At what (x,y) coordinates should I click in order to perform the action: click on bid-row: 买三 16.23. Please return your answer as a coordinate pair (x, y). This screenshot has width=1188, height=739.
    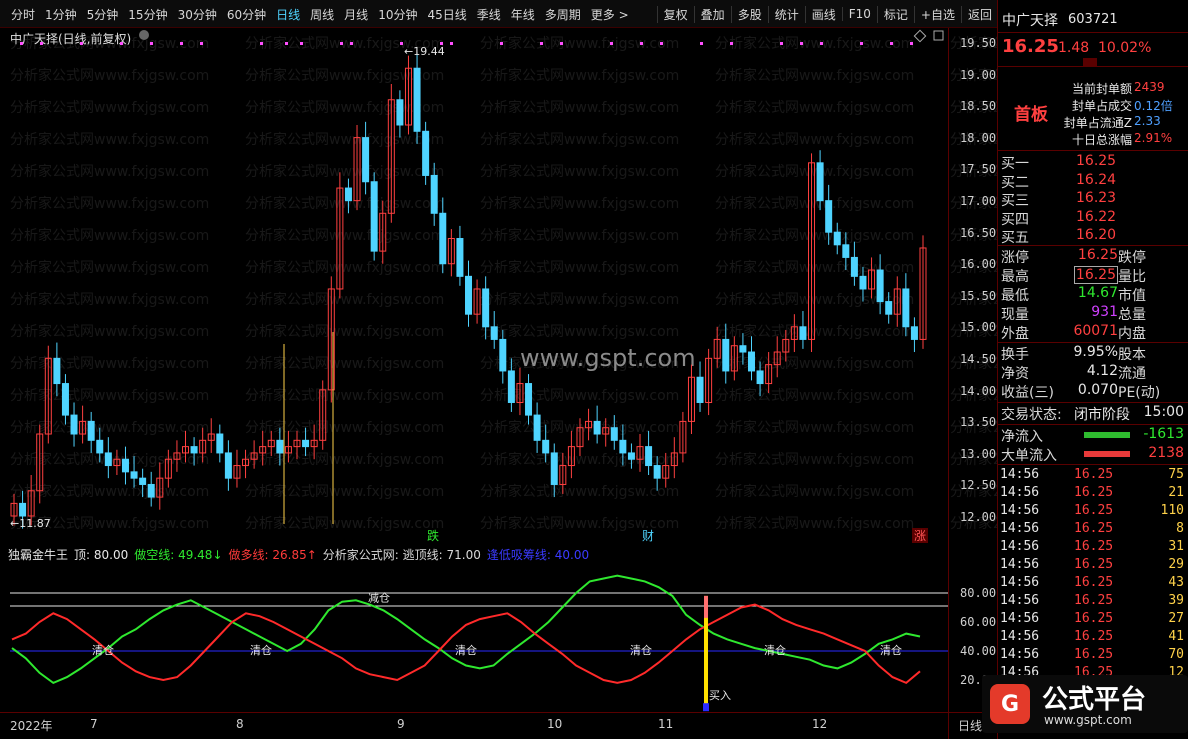
    Looking at the image, I should click on (1093, 199).